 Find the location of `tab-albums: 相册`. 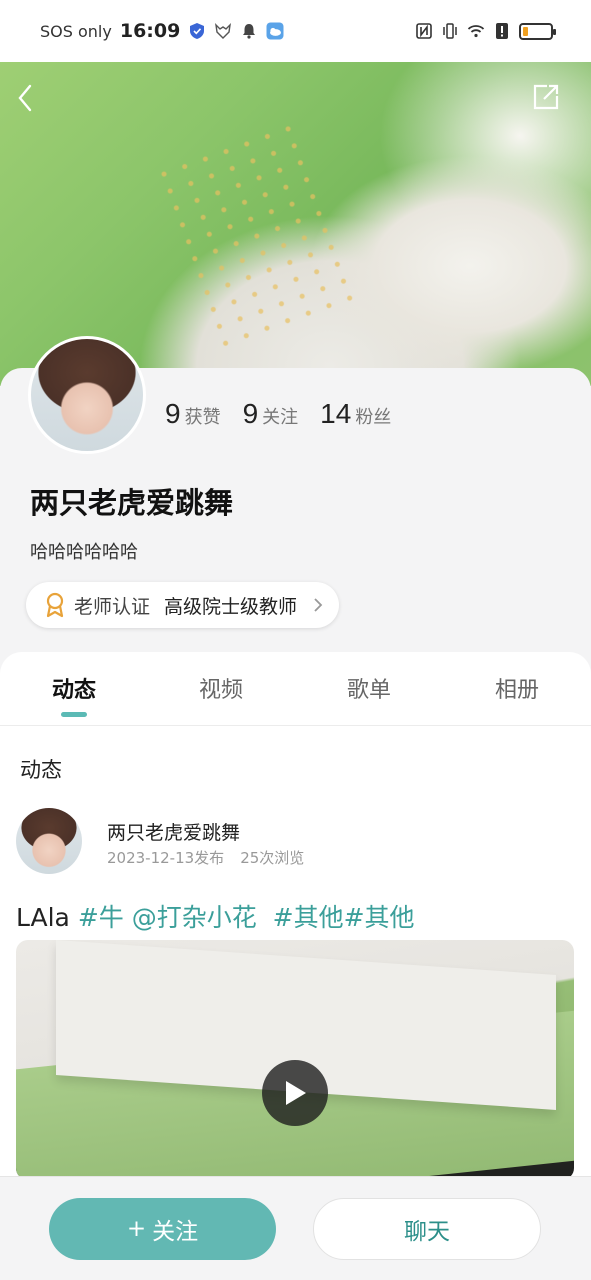

tab-albums: 相册 is located at coordinates (517, 688).